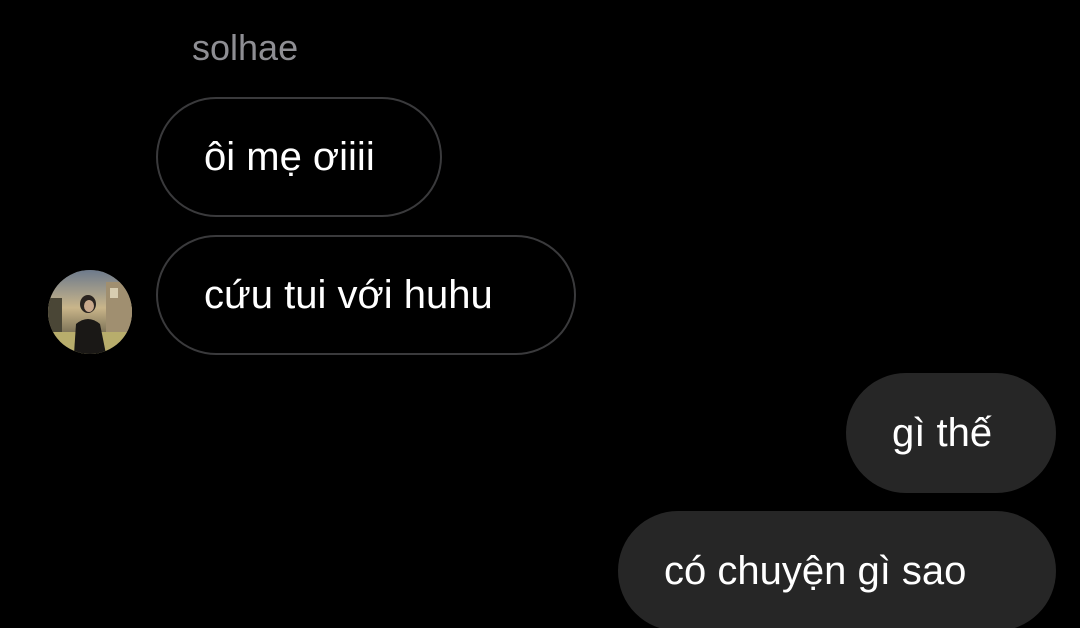  I want to click on sender-name: solhae, so click(245, 47).